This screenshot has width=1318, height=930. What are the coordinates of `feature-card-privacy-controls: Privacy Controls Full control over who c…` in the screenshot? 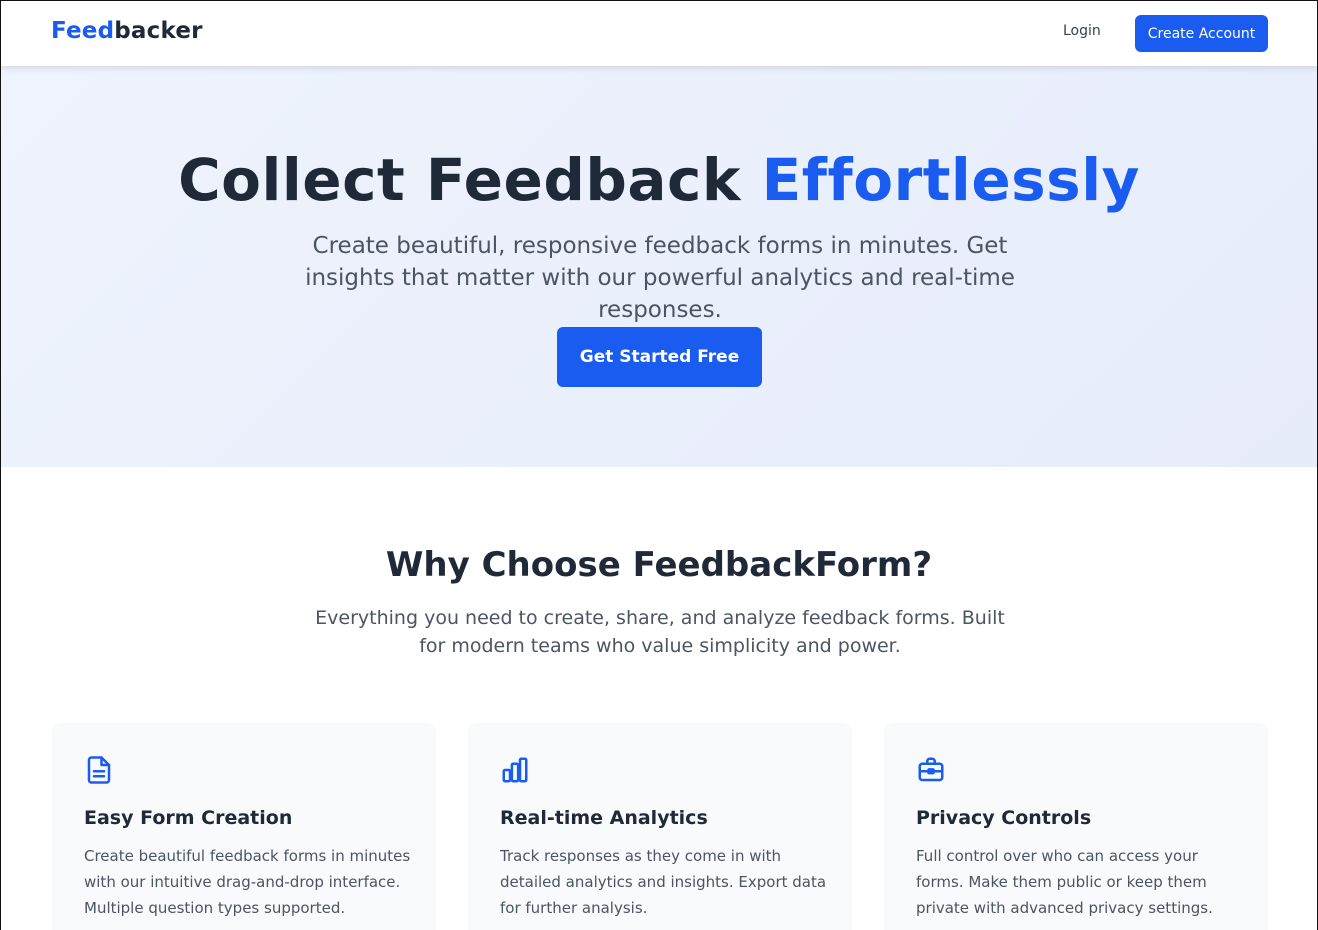 It's located at (1076, 826).